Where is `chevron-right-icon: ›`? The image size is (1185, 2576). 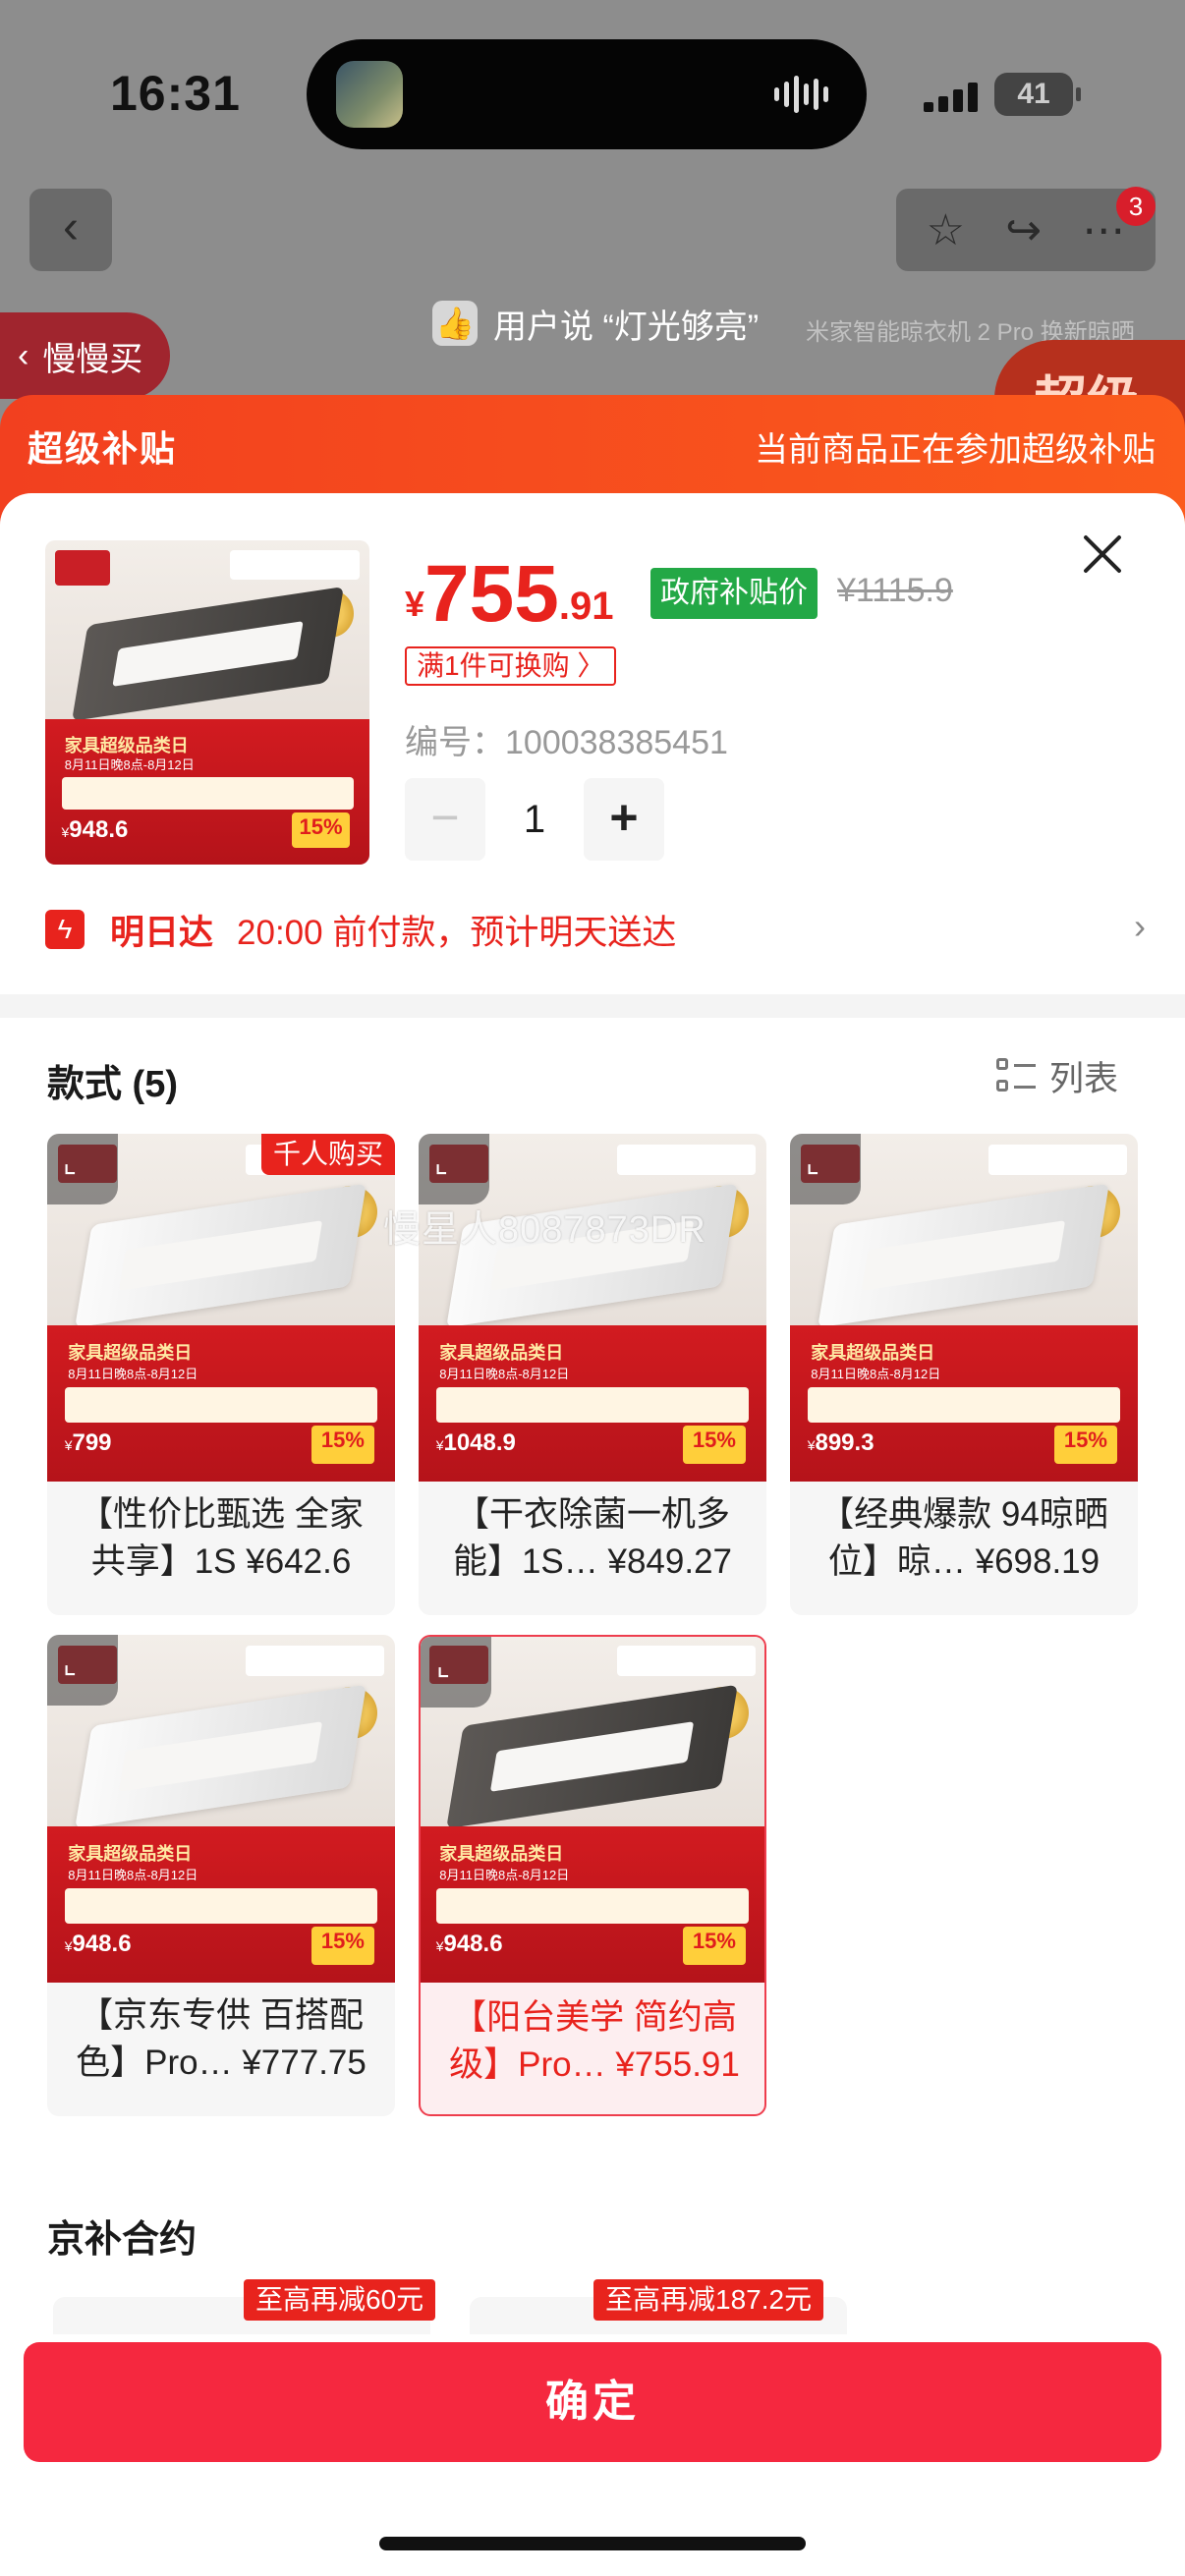
chevron-right-icon: › is located at coordinates (1140, 926).